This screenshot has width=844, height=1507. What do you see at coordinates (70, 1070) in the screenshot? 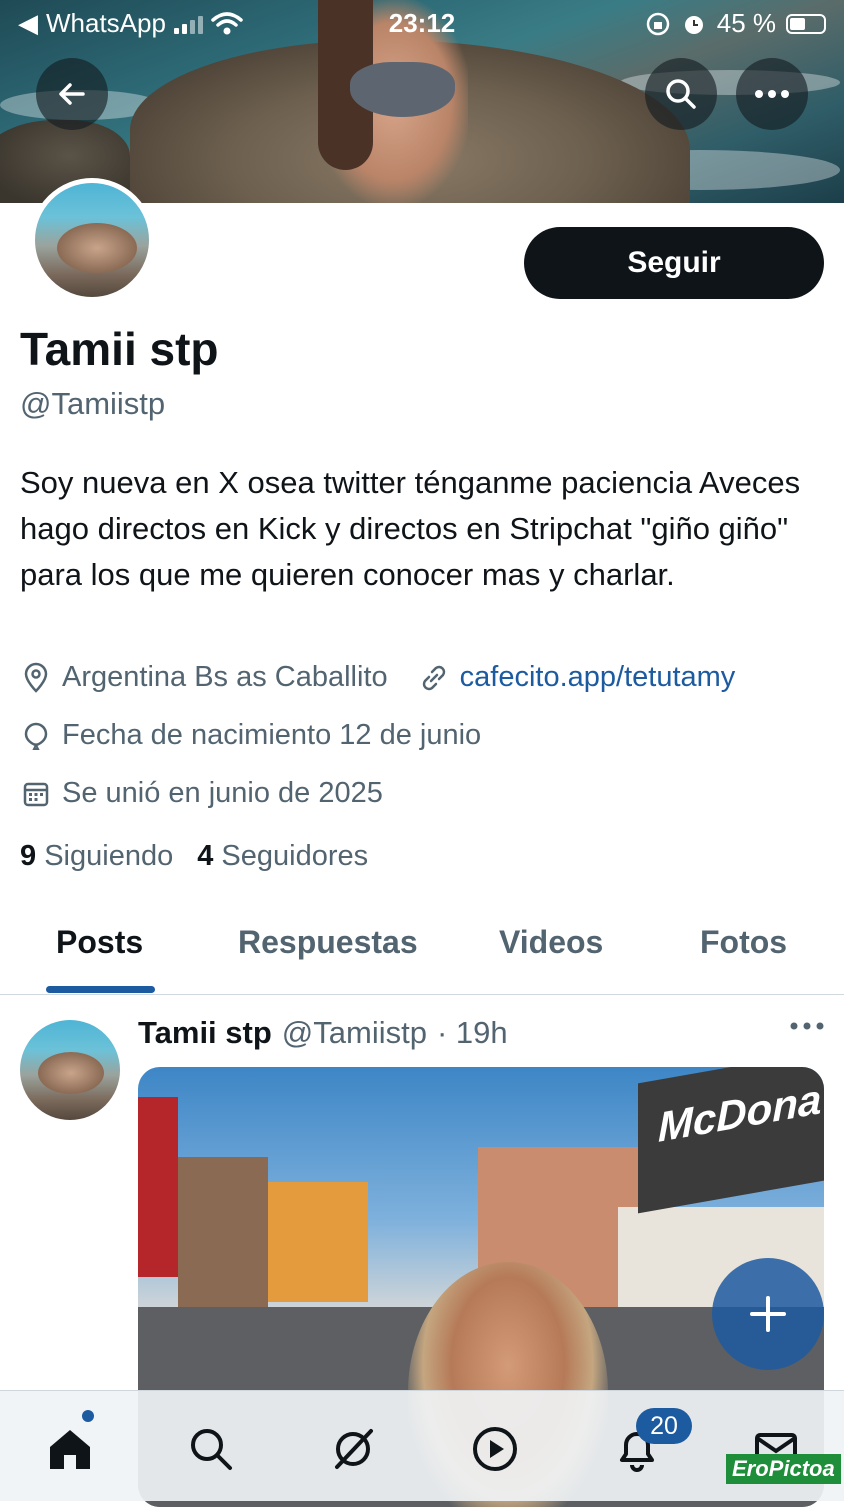
I see `post-author-avatar` at bounding box center [70, 1070].